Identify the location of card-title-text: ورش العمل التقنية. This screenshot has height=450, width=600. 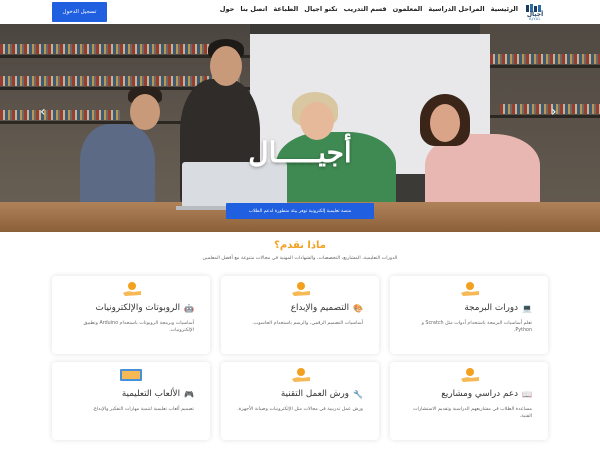
(315, 394).